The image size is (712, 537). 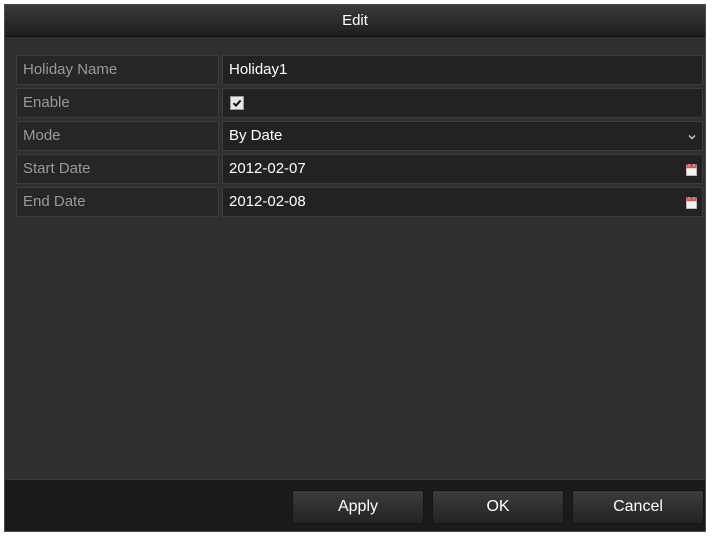 What do you see at coordinates (462, 136) in the screenshot?
I see `mode-select: By Date` at bounding box center [462, 136].